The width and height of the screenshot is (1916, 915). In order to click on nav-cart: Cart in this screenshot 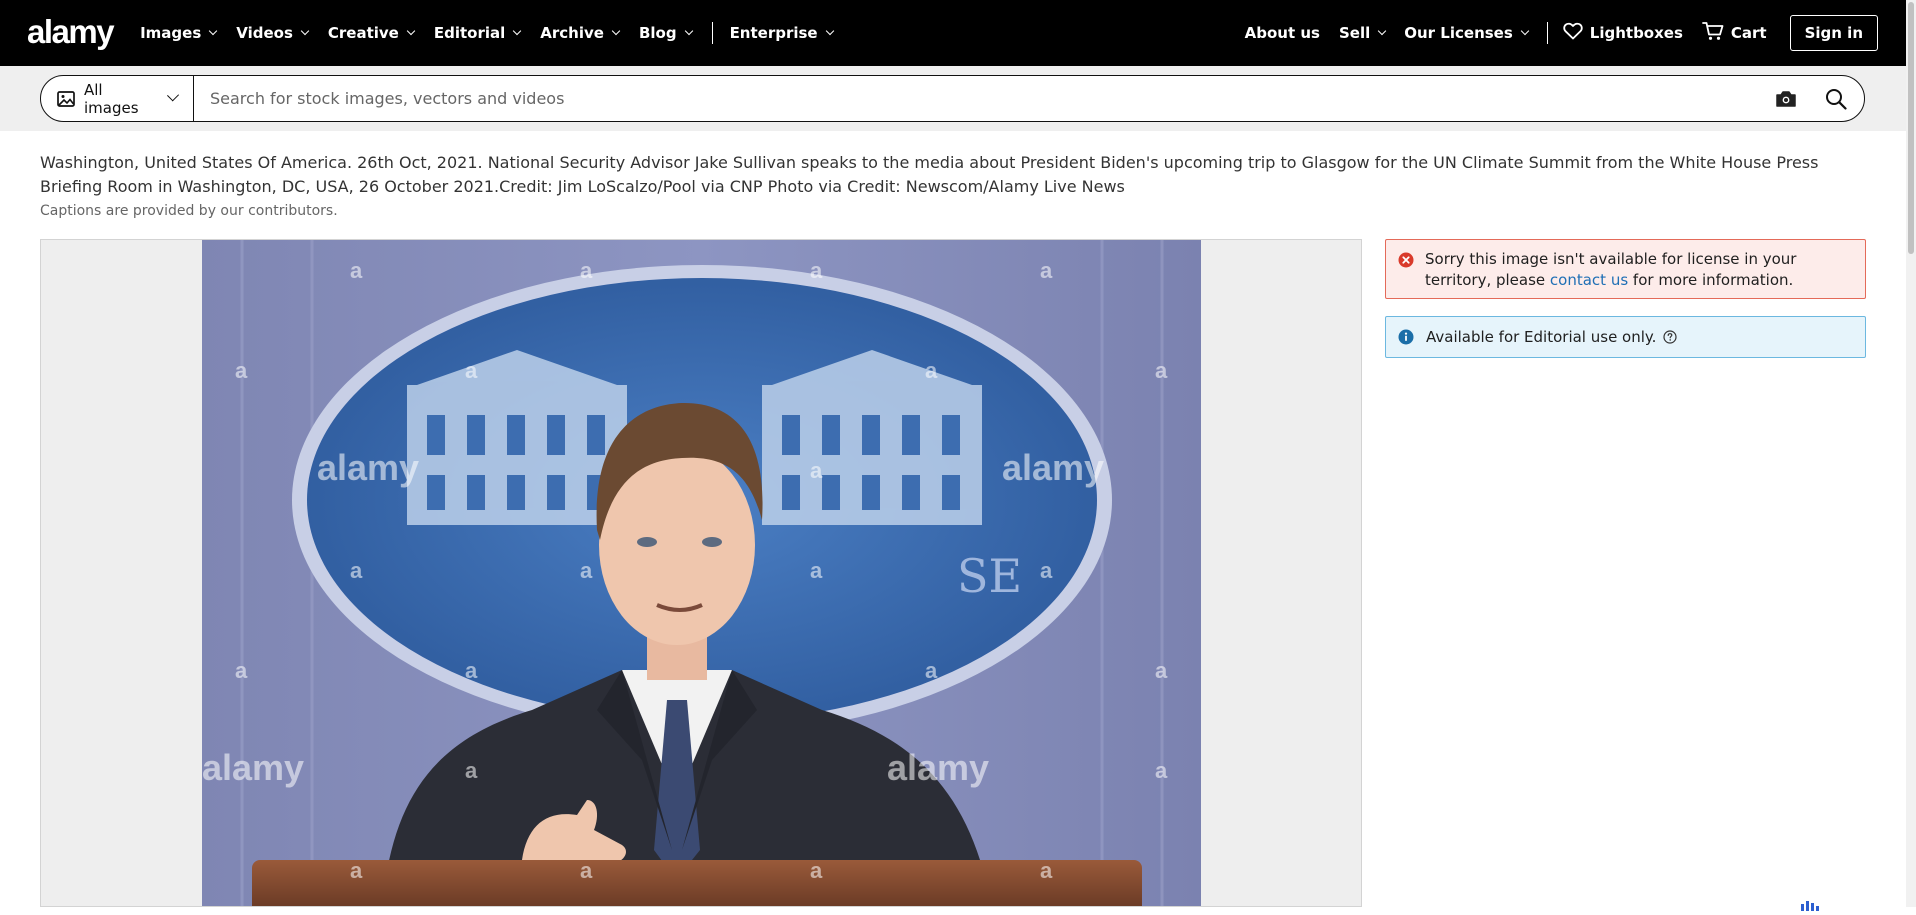, I will do `click(1734, 33)`.